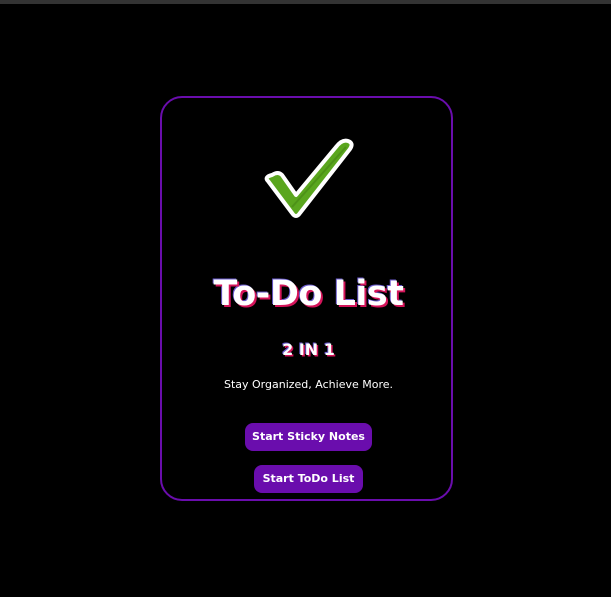  I want to click on app-subtitle: 2 IN 1, so click(308, 349).